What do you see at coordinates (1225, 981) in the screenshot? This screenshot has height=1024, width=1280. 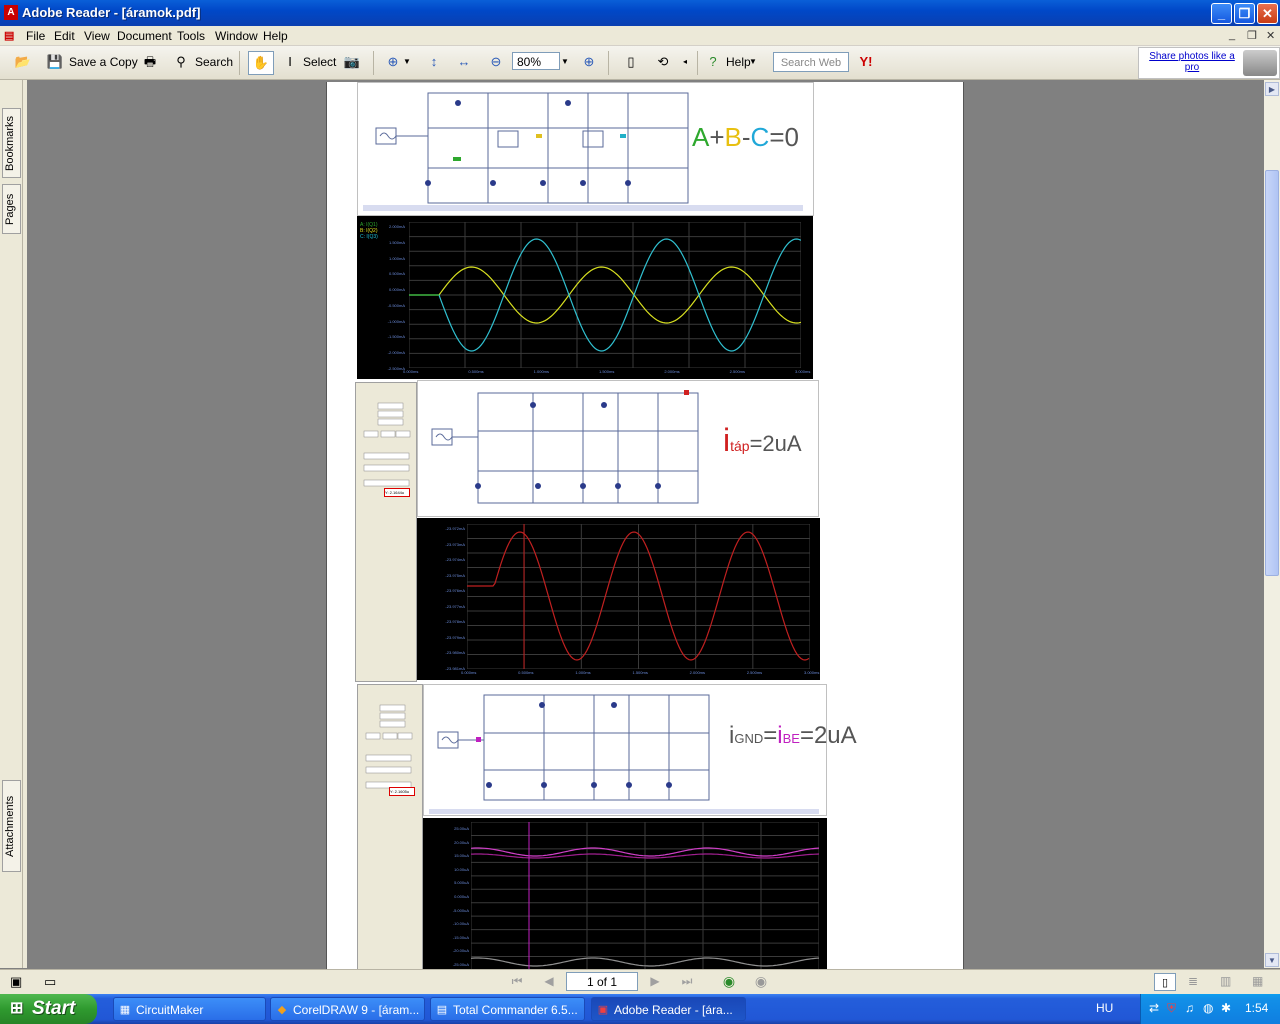 I see `facing-view-icon: ▥` at bounding box center [1225, 981].